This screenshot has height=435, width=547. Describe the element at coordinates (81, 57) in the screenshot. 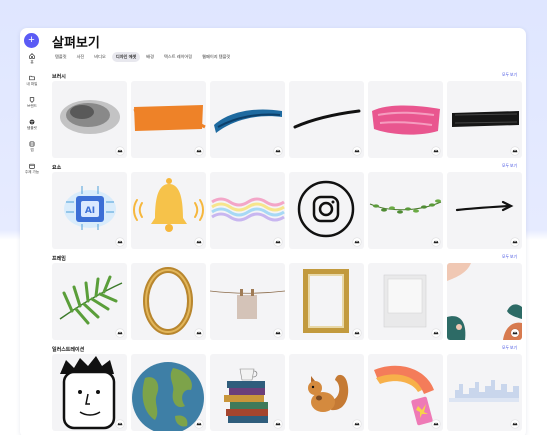

I see `tab-photos: 사진` at that location.